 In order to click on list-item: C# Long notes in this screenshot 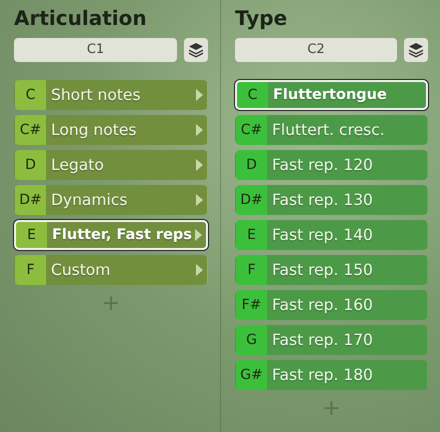, I will do `click(111, 130)`.